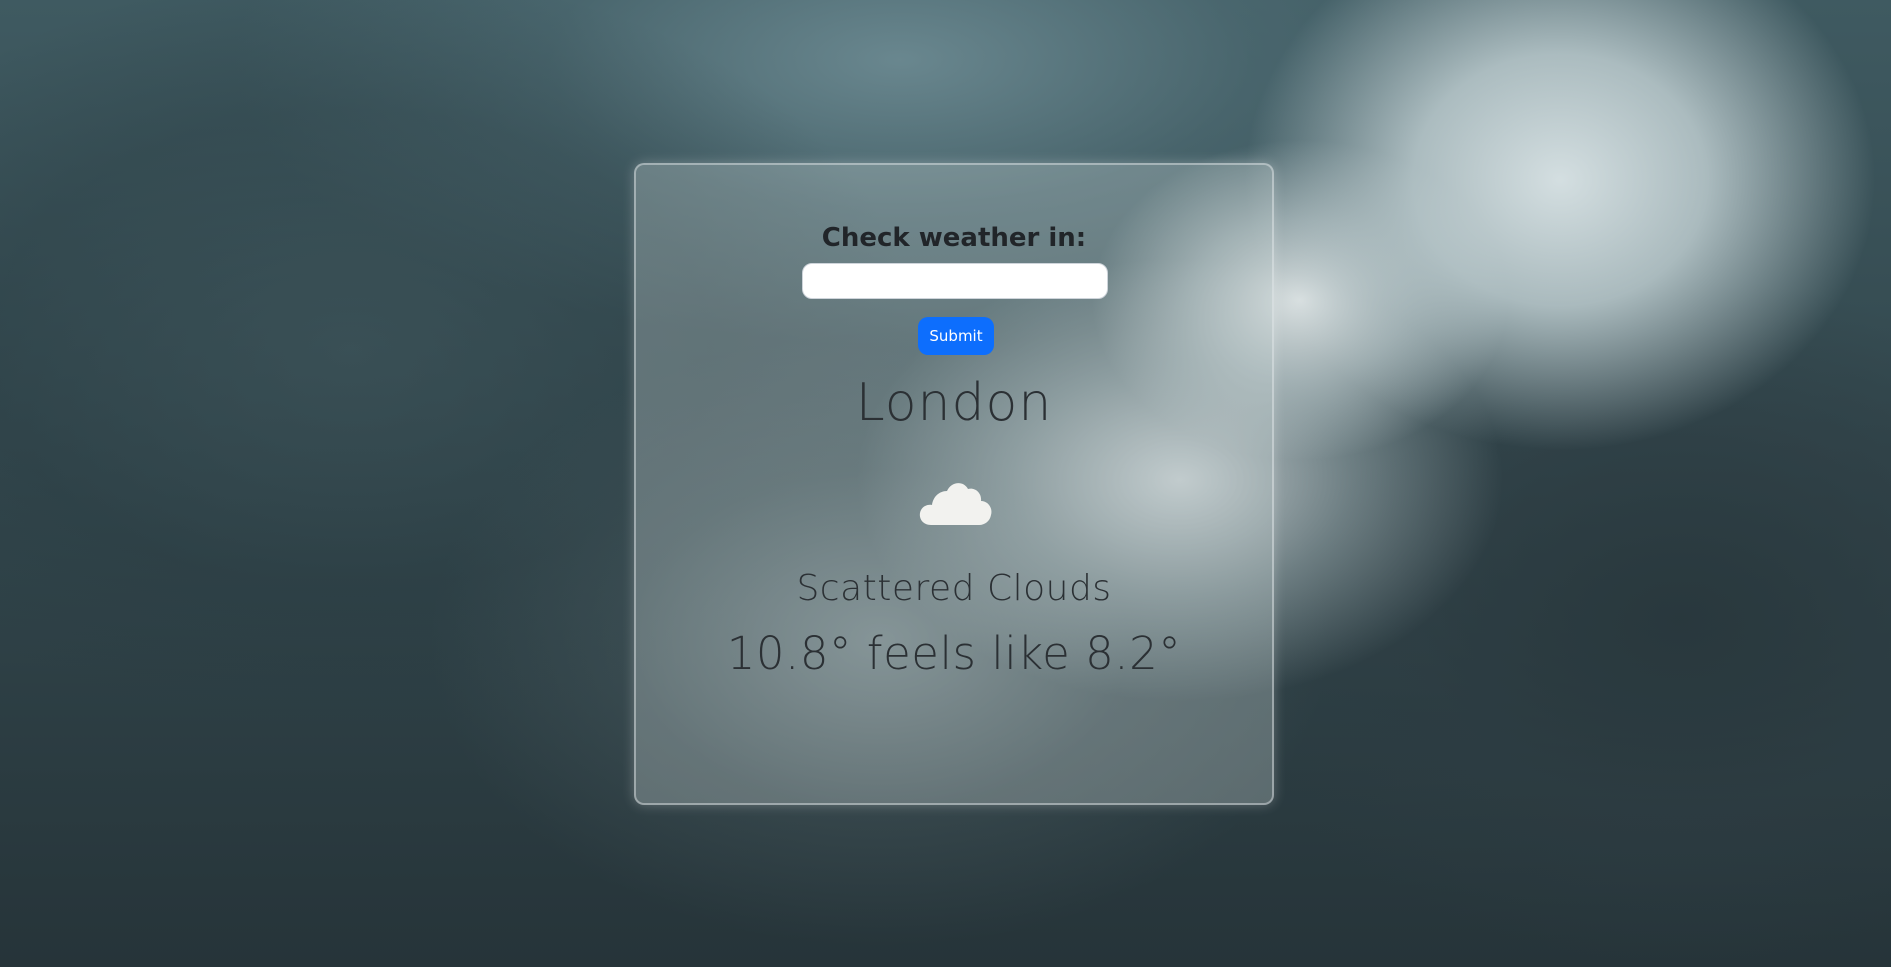 Image resolution: width=1891 pixels, height=967 pixels. Describe the element at coordinates (955, 281) in the screenshot. I see `city-search-input` at that location.